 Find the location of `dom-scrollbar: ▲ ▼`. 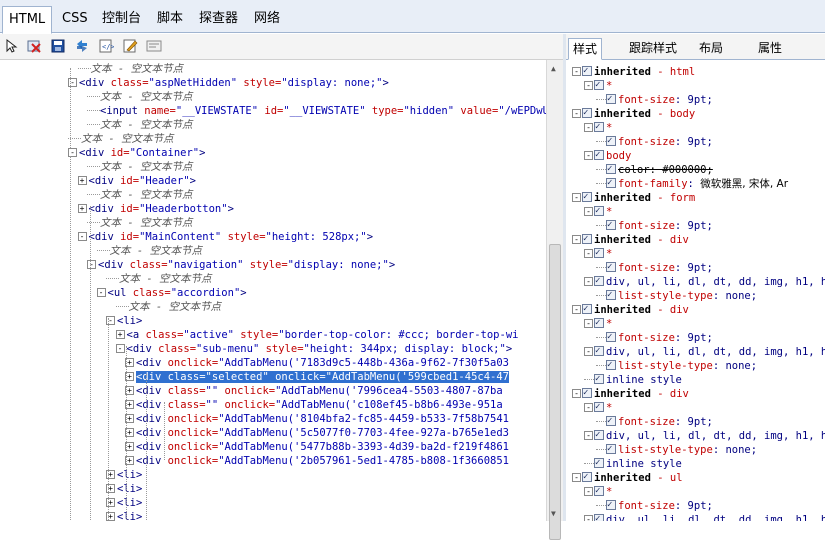

dom-scrollbar: ▲ ▼ is located at coordinates (554, 300).